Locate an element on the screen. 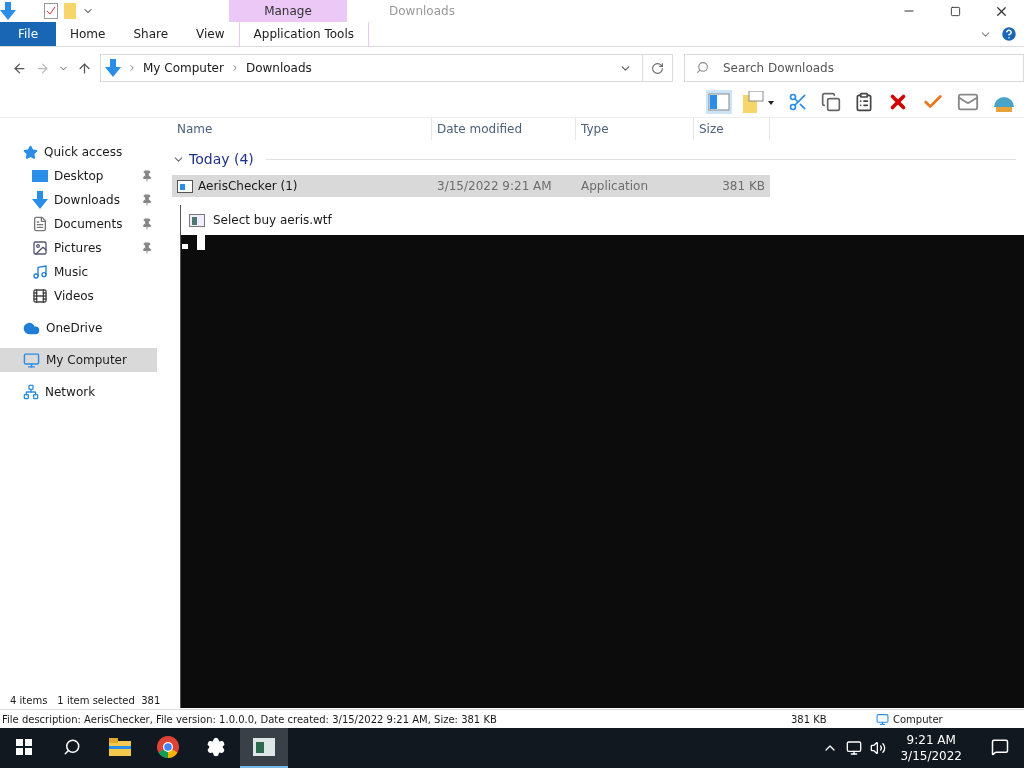  file-row: AerisChecker (1) 3/15/2022 9:21 AM Application 381 KB is located at coordinates (471, 186).